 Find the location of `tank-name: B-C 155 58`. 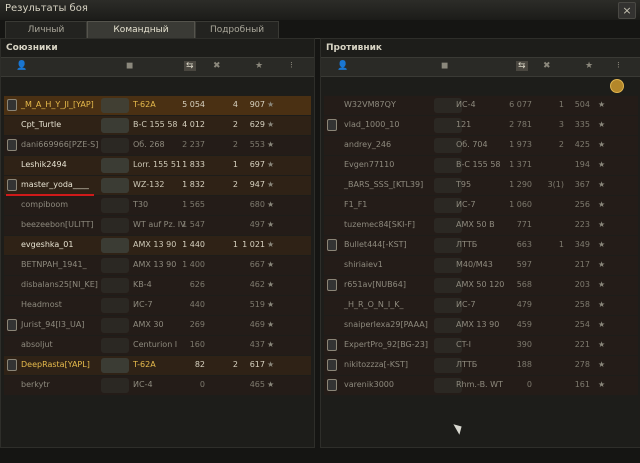

tank-name: B-C 155 58 is located at coordinates (155, 124).